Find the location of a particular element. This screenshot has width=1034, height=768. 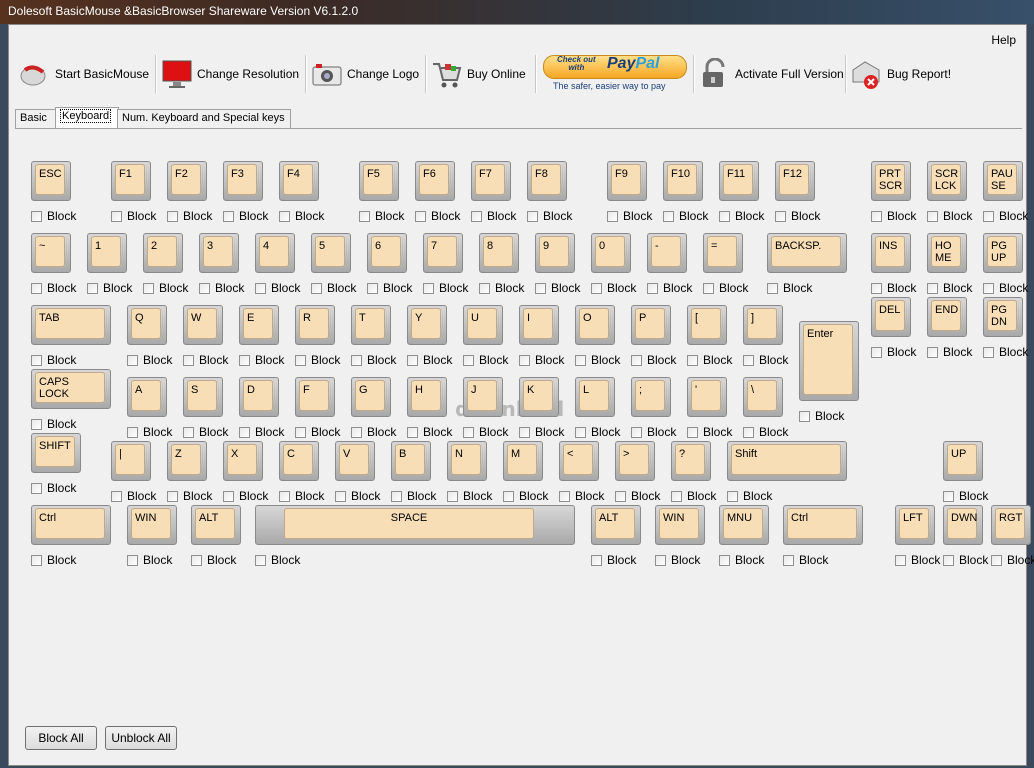

block-checkbox-17: Block is located at coordinates (109, 288).